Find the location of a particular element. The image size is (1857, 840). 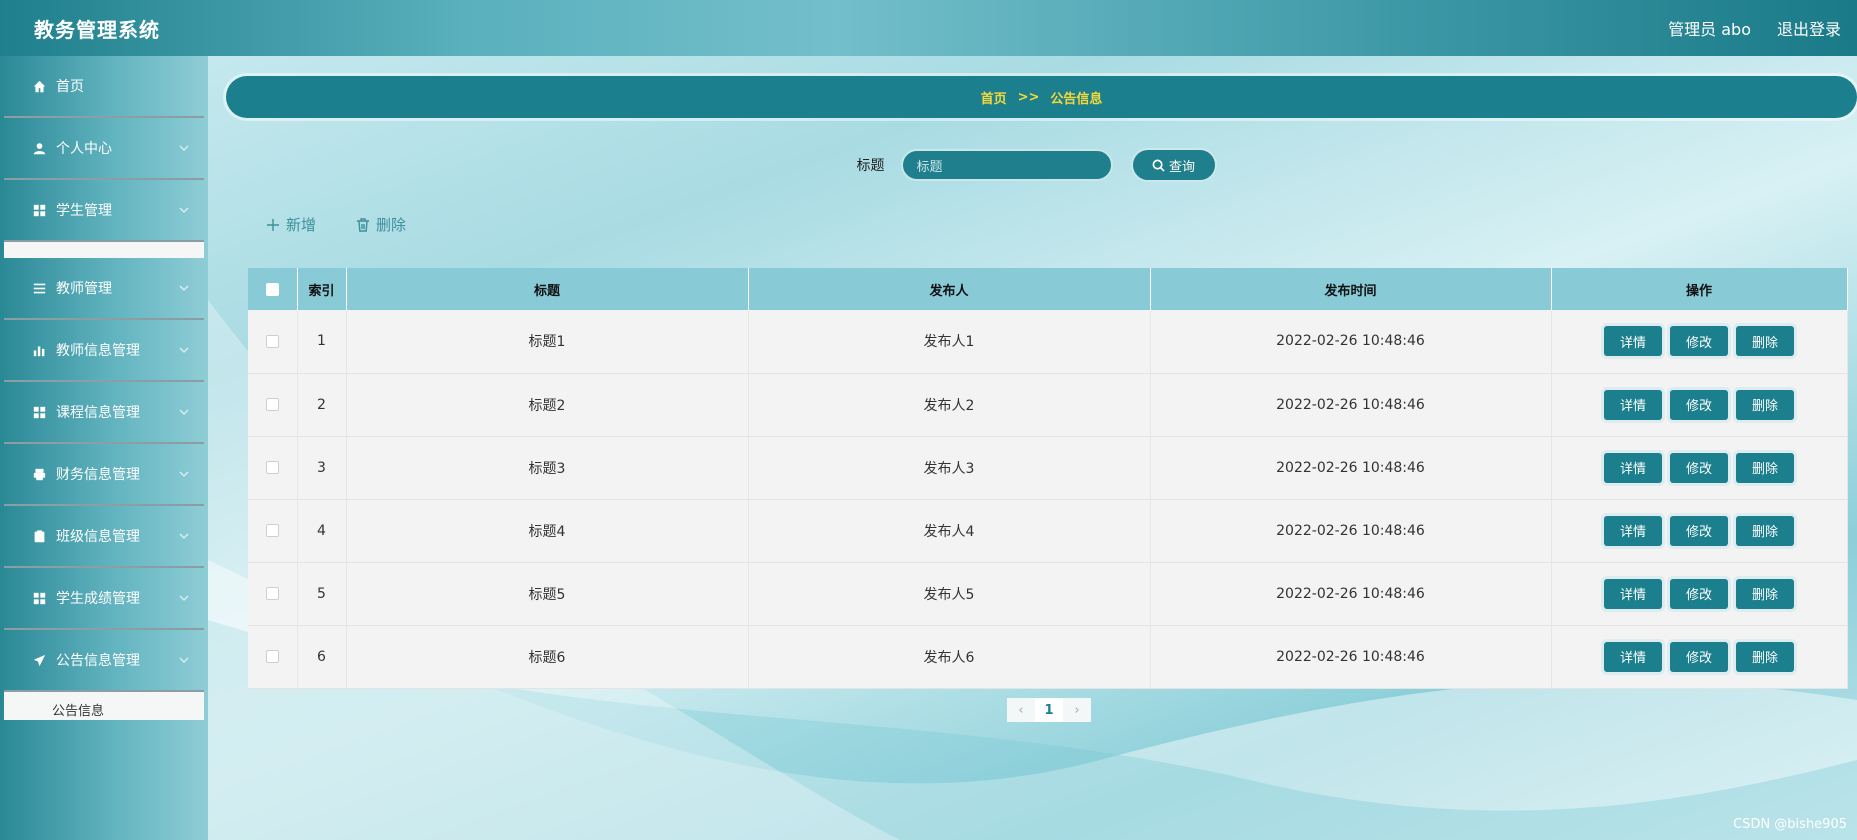

sidebar-item-course-info-management: 课程信息管理 is located at coordinates (104, 413).